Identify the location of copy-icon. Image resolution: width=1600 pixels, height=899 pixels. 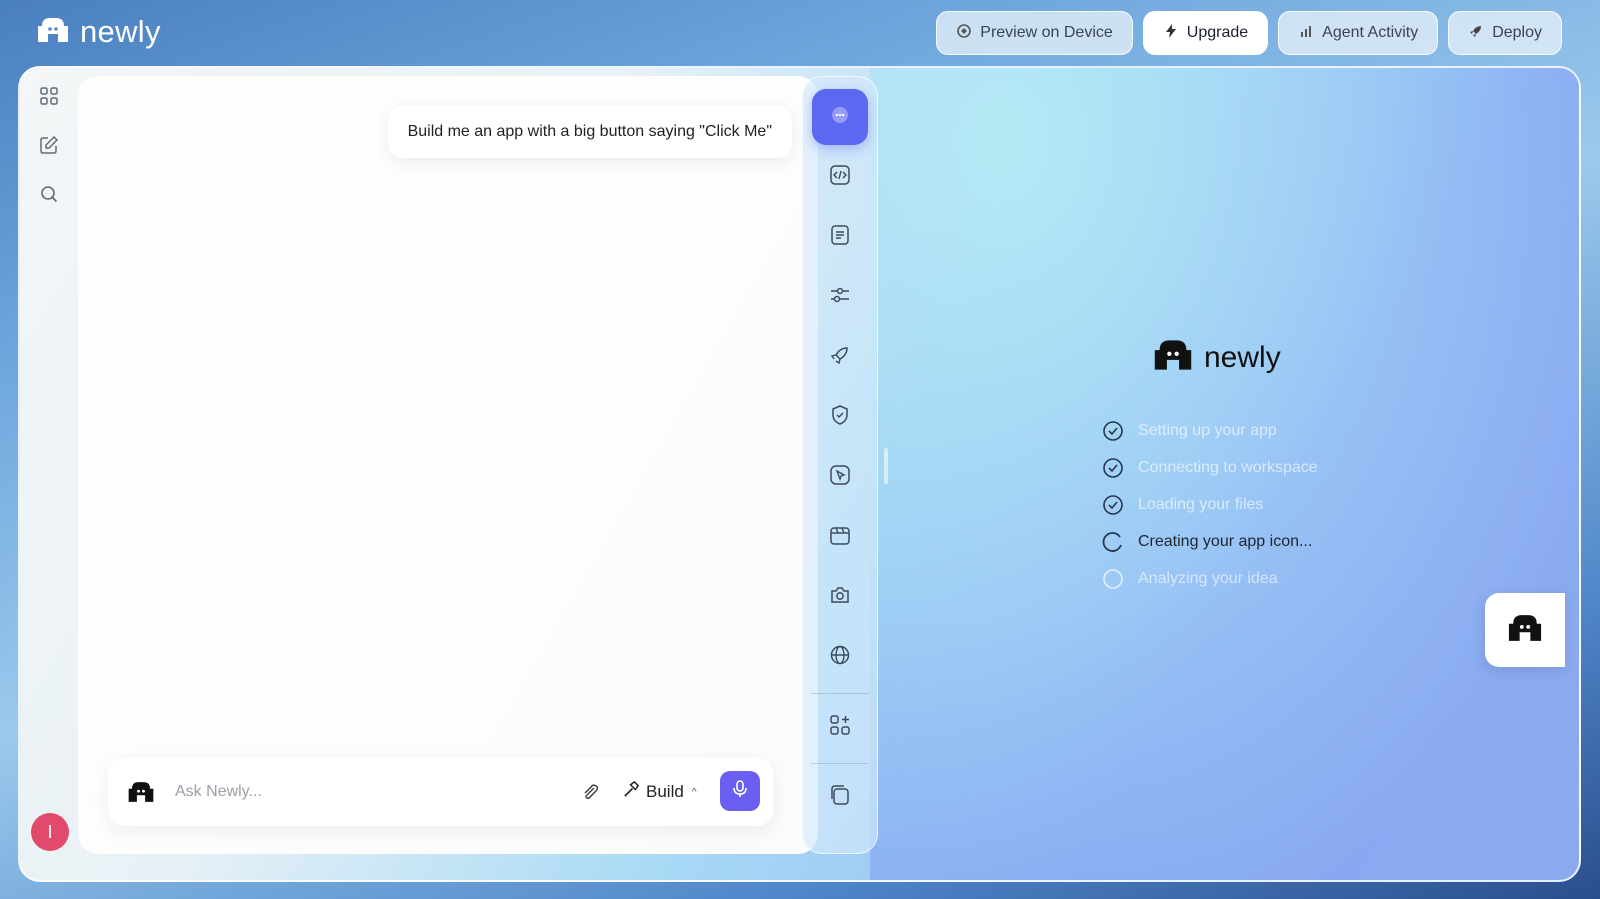
(840, 797).